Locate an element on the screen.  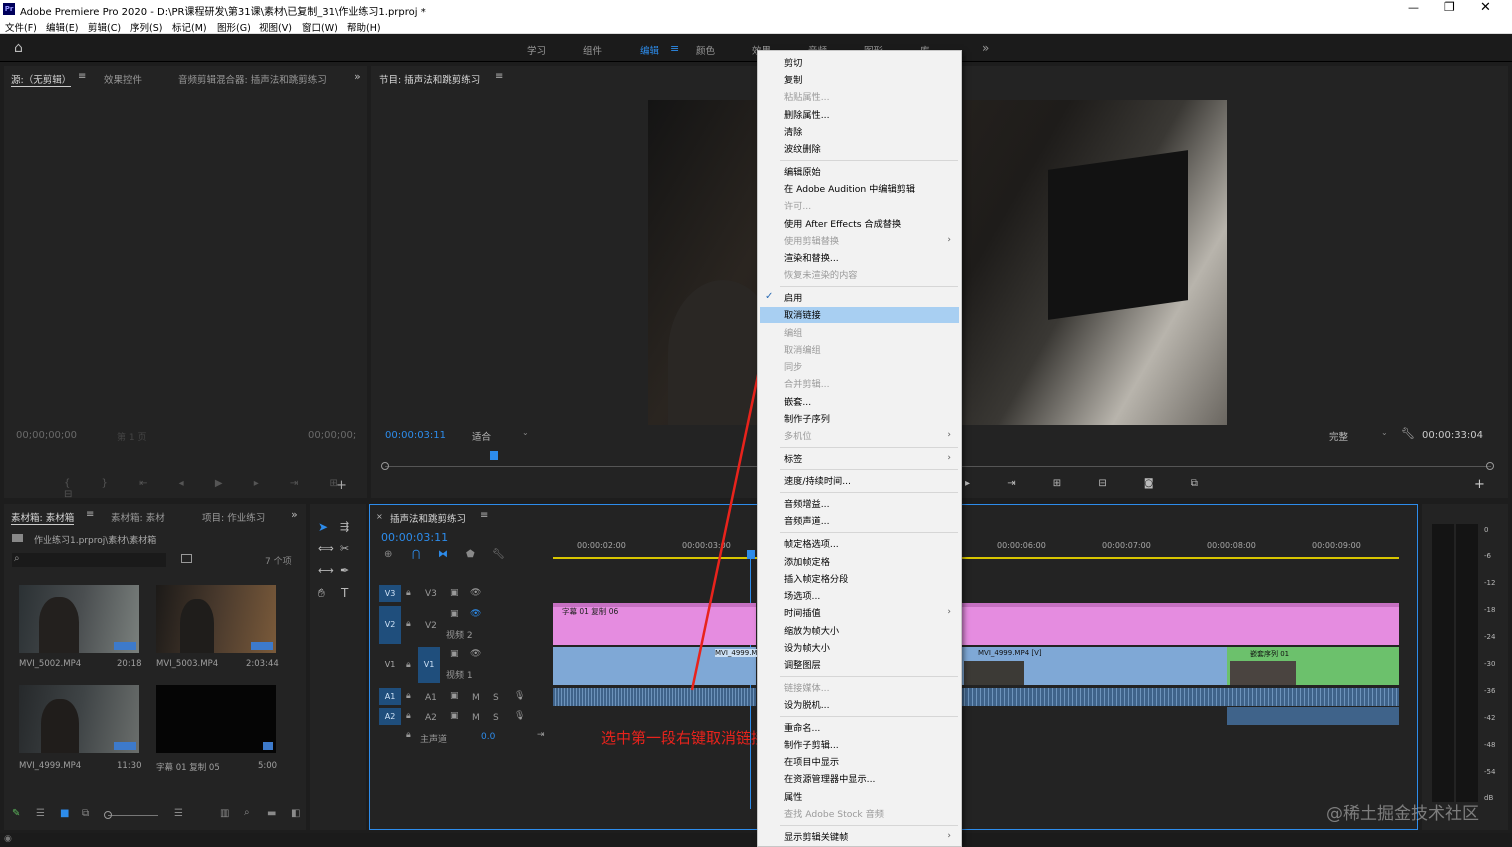
watermark: @稀土掘金技术社区 is located at coordinates (1402, 814).